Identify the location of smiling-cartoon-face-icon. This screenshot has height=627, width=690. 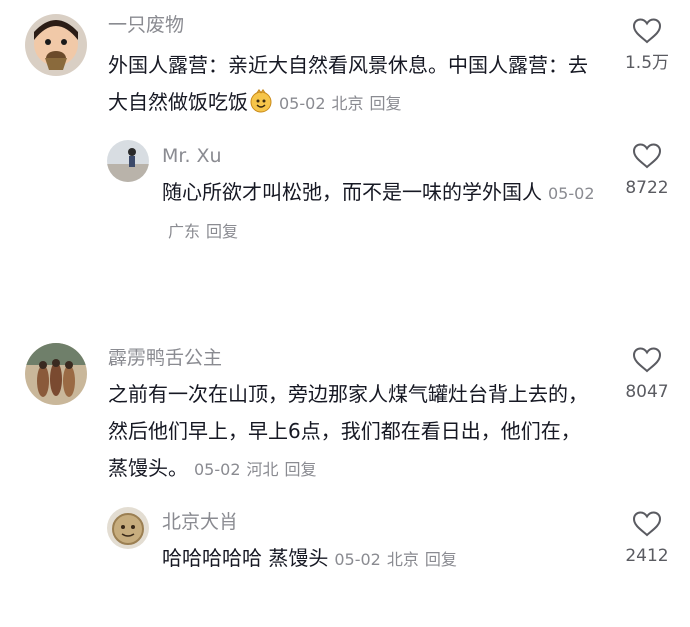
(261, 100).